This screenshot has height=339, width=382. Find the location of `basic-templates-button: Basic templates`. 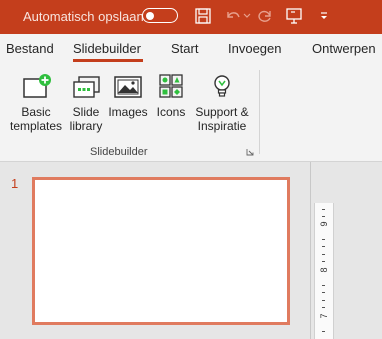

basic-templates-button: Basic templates is located at coordinates (36, 103).